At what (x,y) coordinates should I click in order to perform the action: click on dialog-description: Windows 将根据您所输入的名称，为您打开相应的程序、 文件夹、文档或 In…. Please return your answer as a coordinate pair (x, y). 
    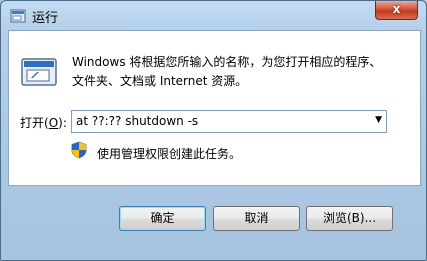
    Looking at the image, I should click on (242, 72).